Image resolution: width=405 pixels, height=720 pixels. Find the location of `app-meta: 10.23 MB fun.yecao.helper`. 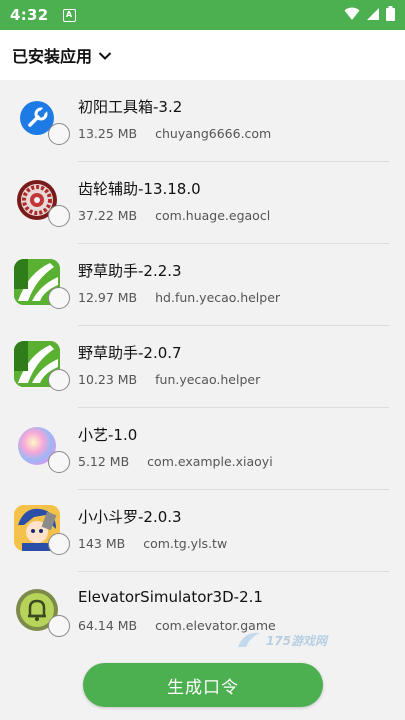

app-meta: 10.23 MB fun.yecao.helper is located at coordinates (169, 379).